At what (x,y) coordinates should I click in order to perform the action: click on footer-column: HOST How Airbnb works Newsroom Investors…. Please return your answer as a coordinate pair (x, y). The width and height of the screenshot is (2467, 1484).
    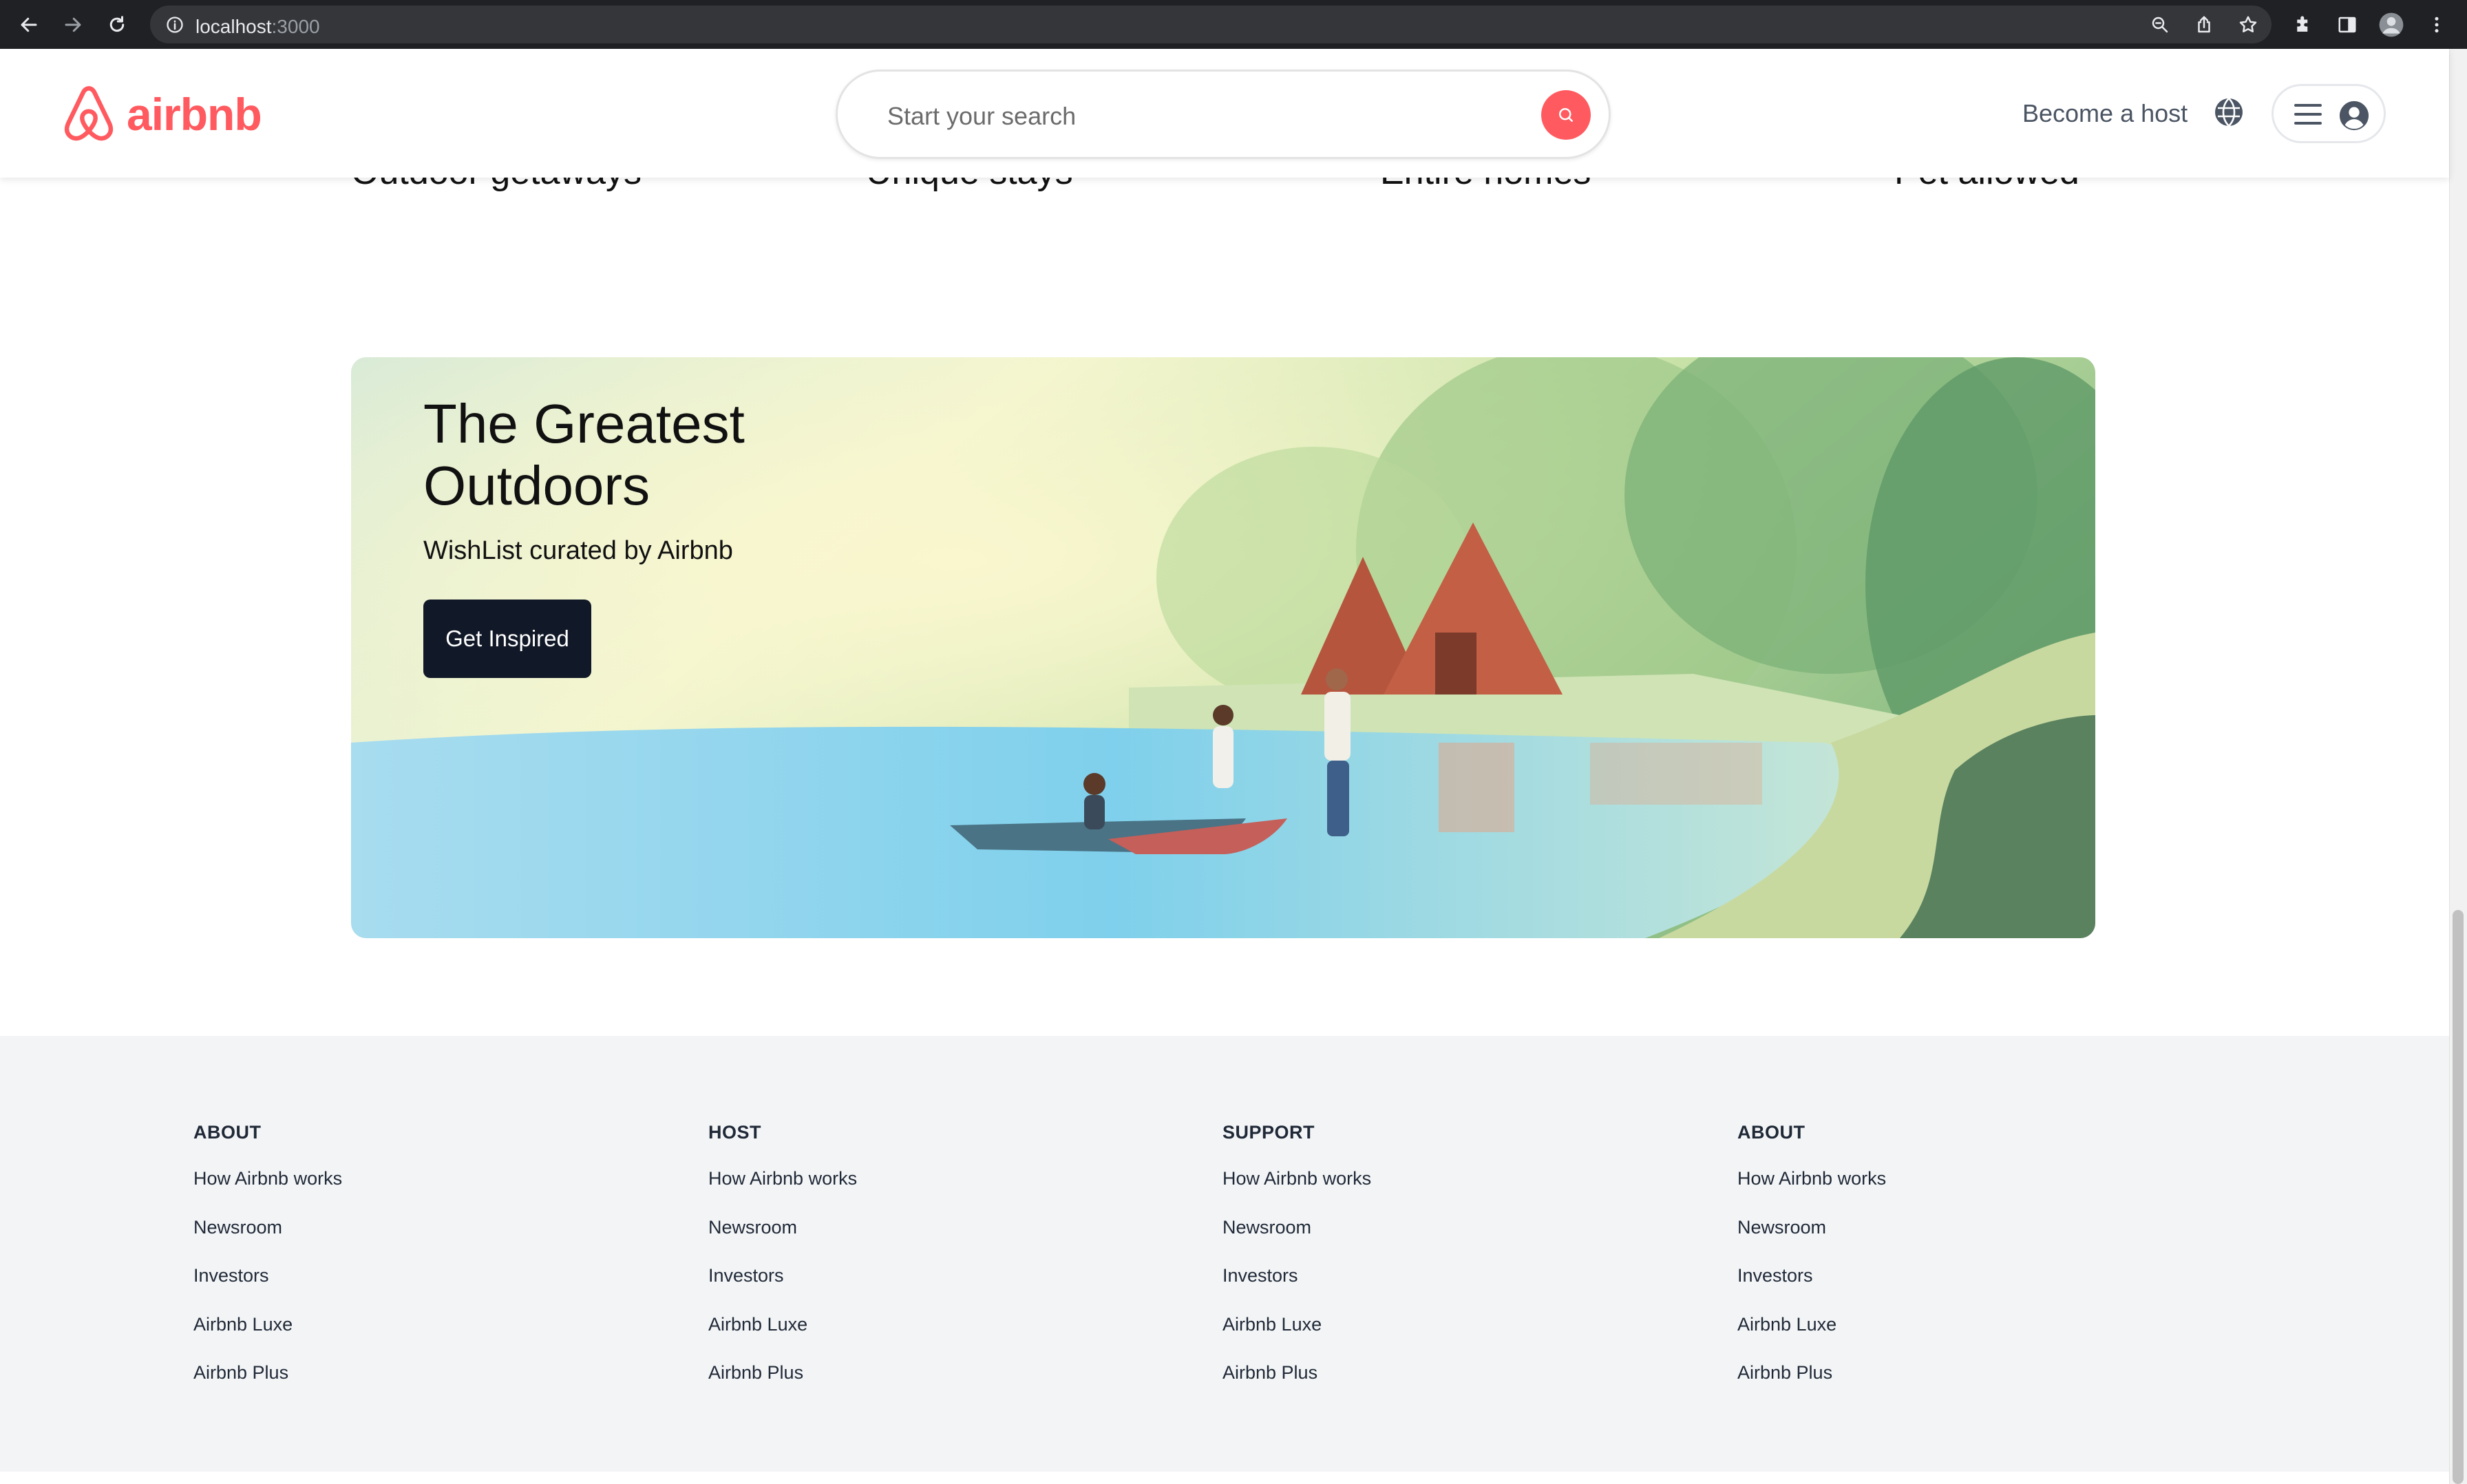
    Looking at the image, I should click on (783, 1266).